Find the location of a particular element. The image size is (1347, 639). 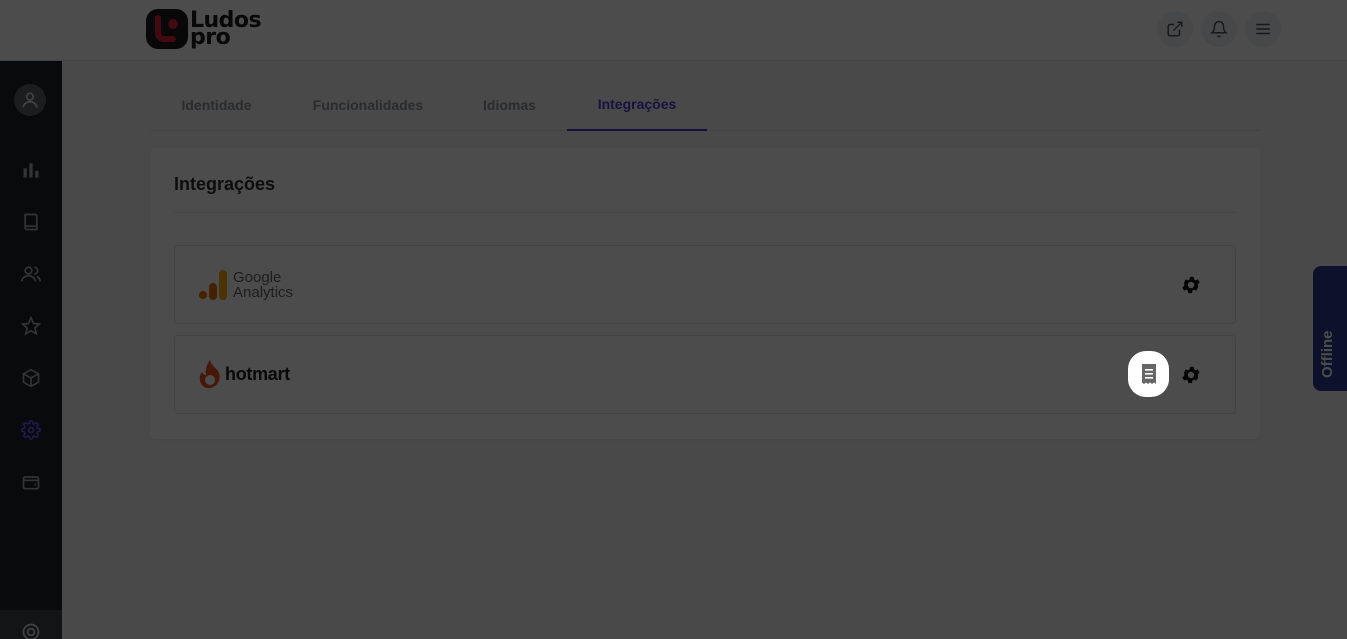

book-icon is located at coordinates (31, 222).